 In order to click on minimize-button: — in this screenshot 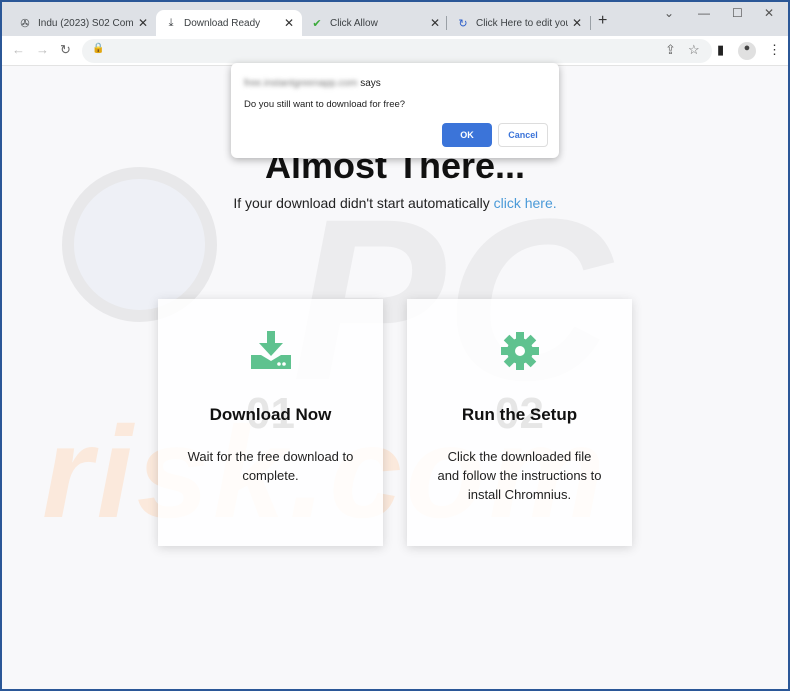, I will do `click(704, 13)`.